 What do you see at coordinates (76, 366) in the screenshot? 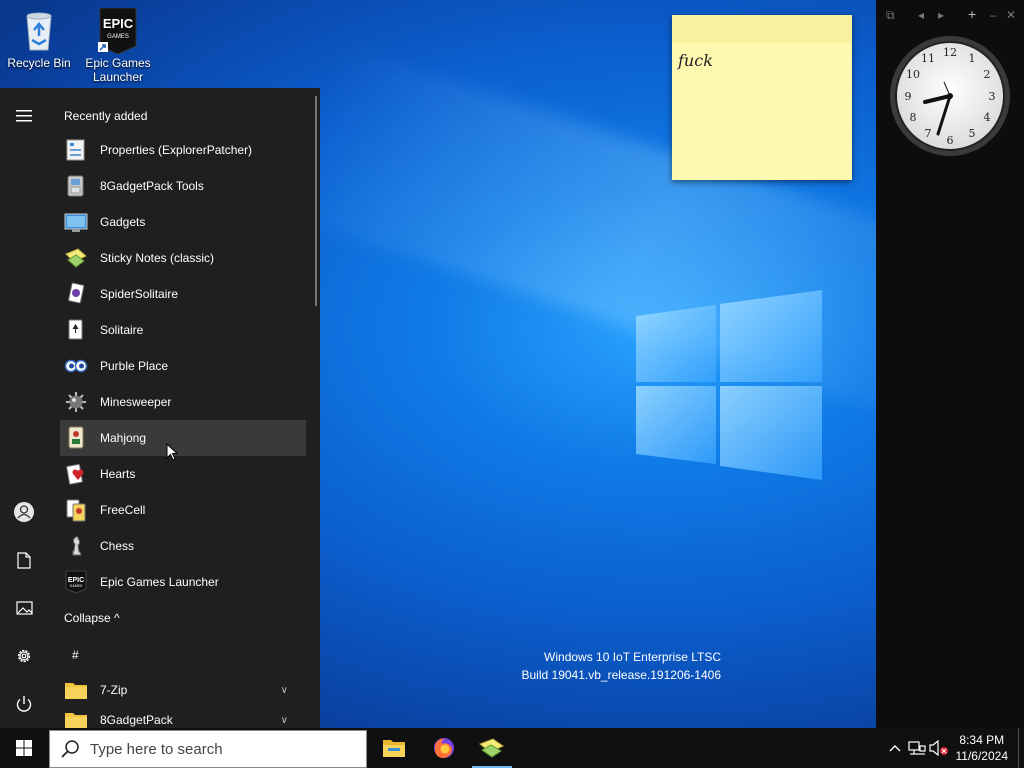
I see `purble-place-icon` at bounding box center [76, 366].